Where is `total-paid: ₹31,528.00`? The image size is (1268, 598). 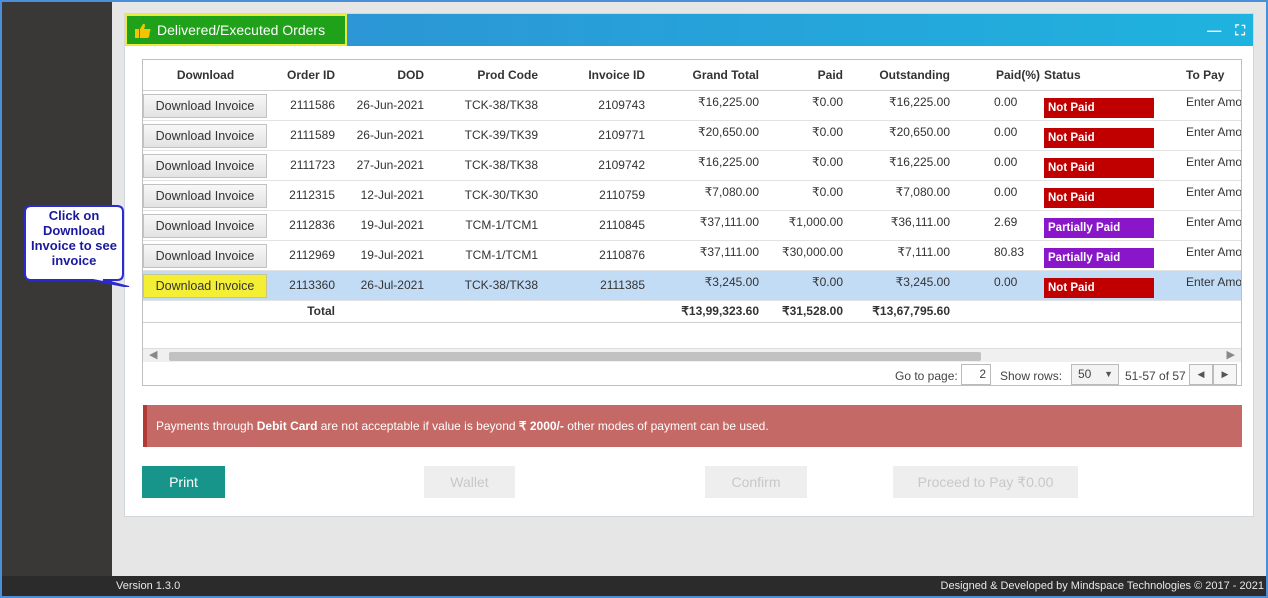 total-paid: ₹31,528.00 is located at coordinates (819, 311).